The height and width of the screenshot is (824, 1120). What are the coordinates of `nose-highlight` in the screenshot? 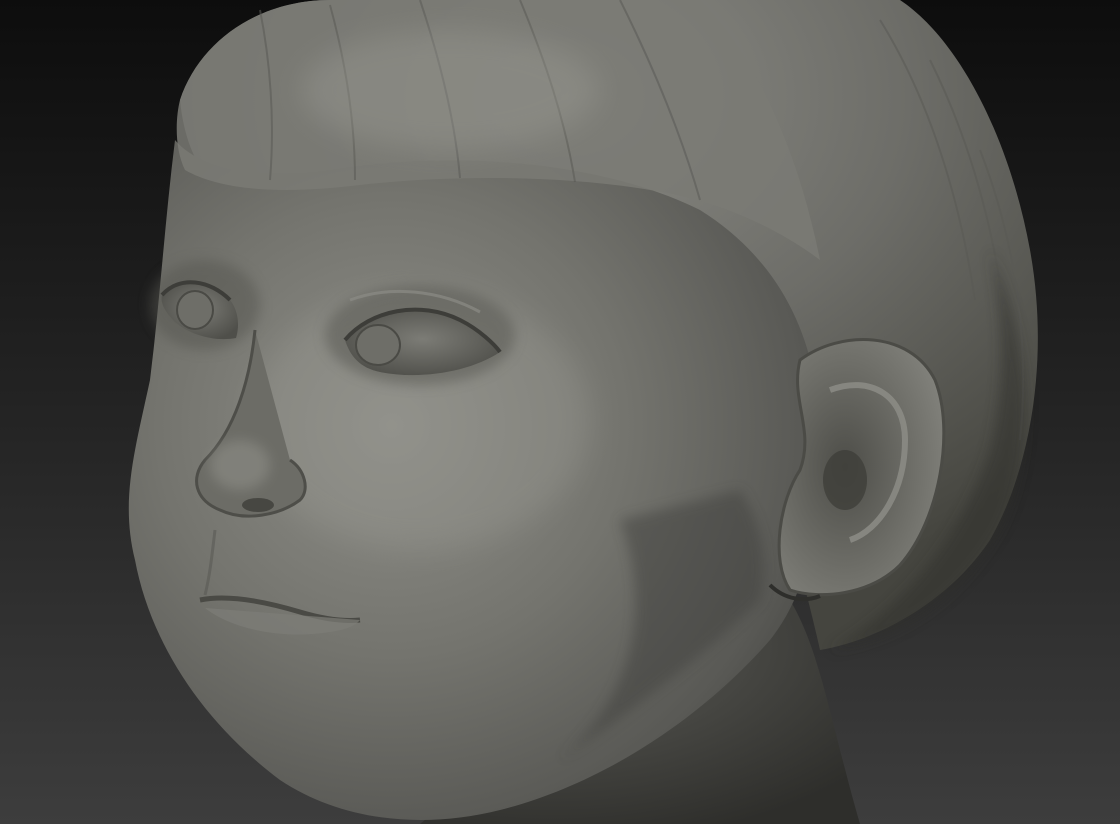 It's located at (240, 465).